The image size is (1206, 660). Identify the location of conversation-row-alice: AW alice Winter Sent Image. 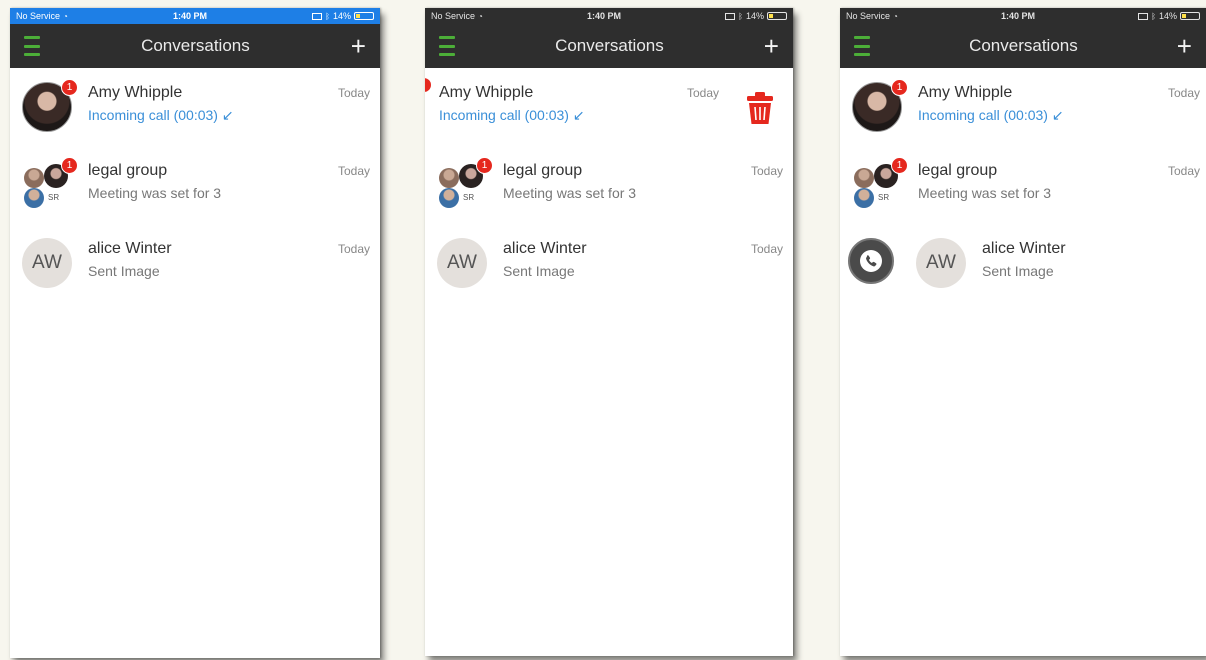
(1023, 263).